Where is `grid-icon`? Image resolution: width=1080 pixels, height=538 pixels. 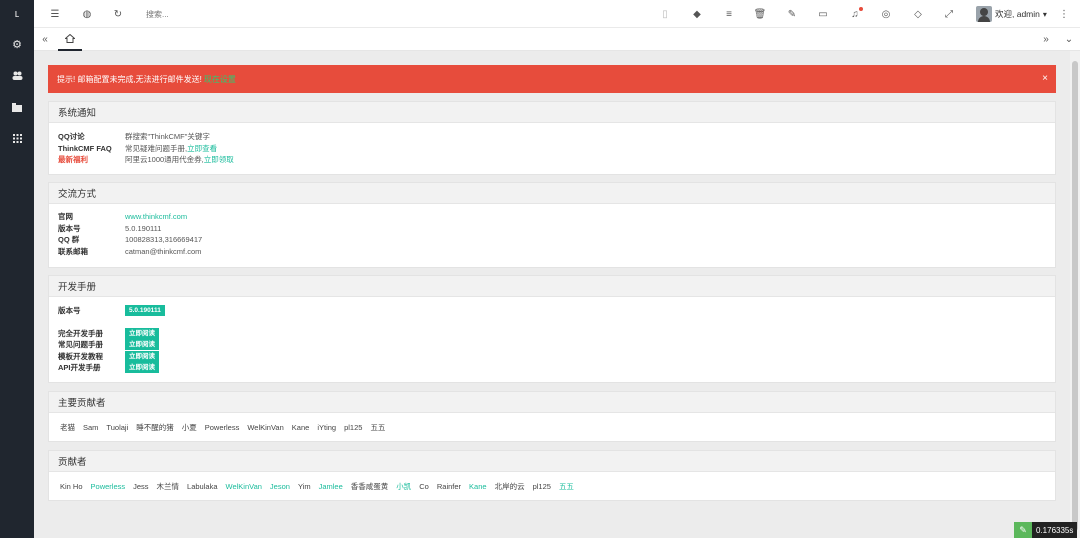 grid-icon is located at coordinates (17, 138).